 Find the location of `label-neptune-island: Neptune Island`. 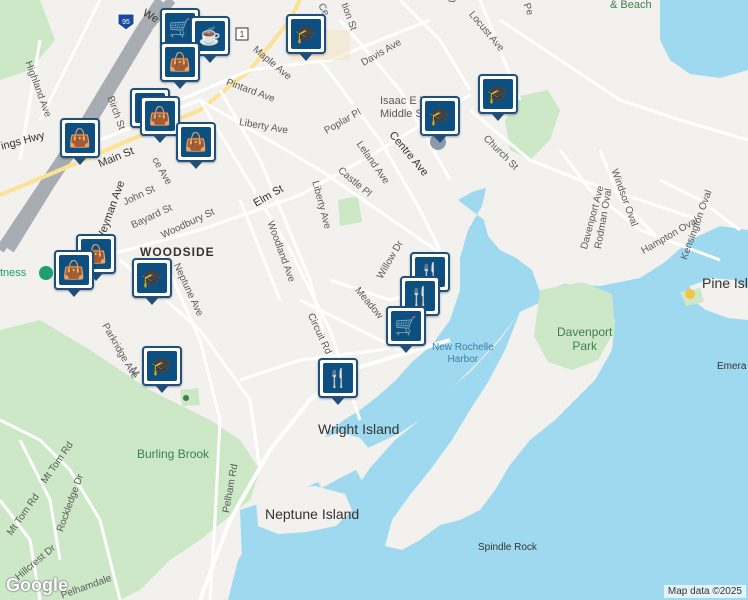

label-neptune-island: Neptune Island is located at coordinates (312, 514).